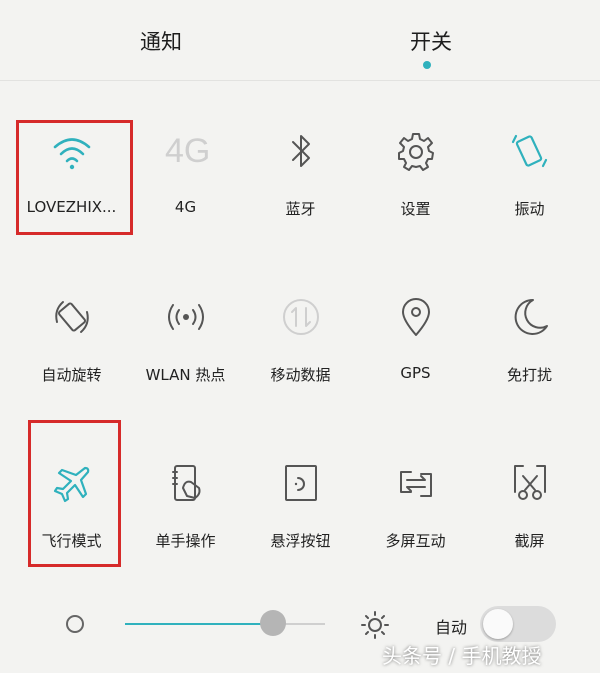  Describe the element at coordinates (186, 483) in the screenshot. I see `one-hand-icon` at that location.